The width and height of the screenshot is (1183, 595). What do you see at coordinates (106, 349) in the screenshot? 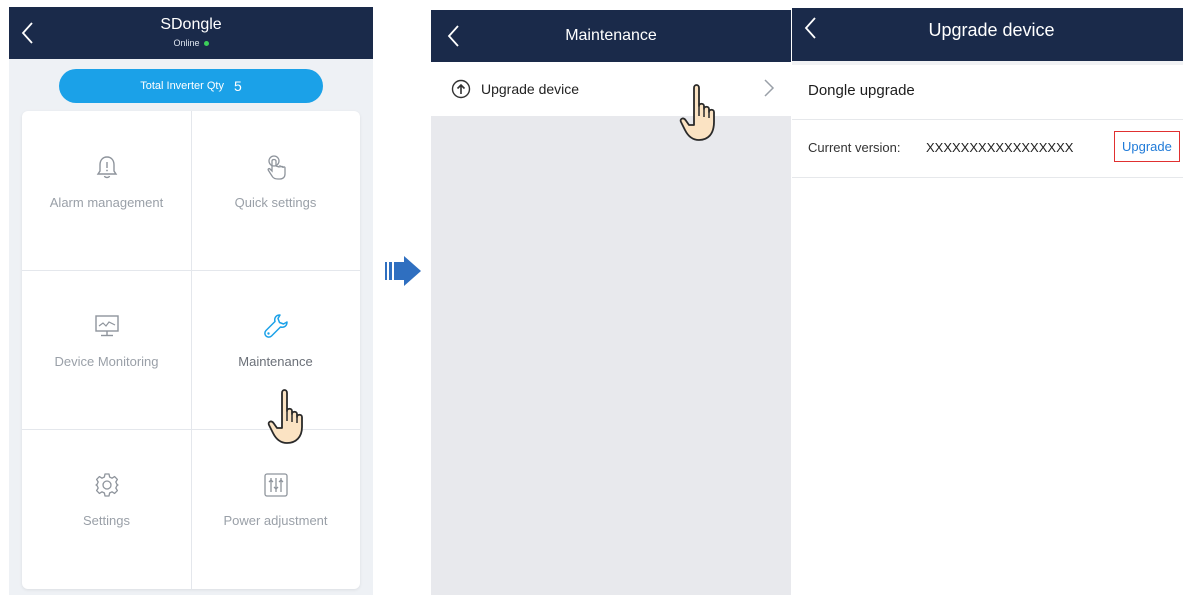
I see `tile-device-monitoring: Device Monitoring` at bounding box center [106, 349].